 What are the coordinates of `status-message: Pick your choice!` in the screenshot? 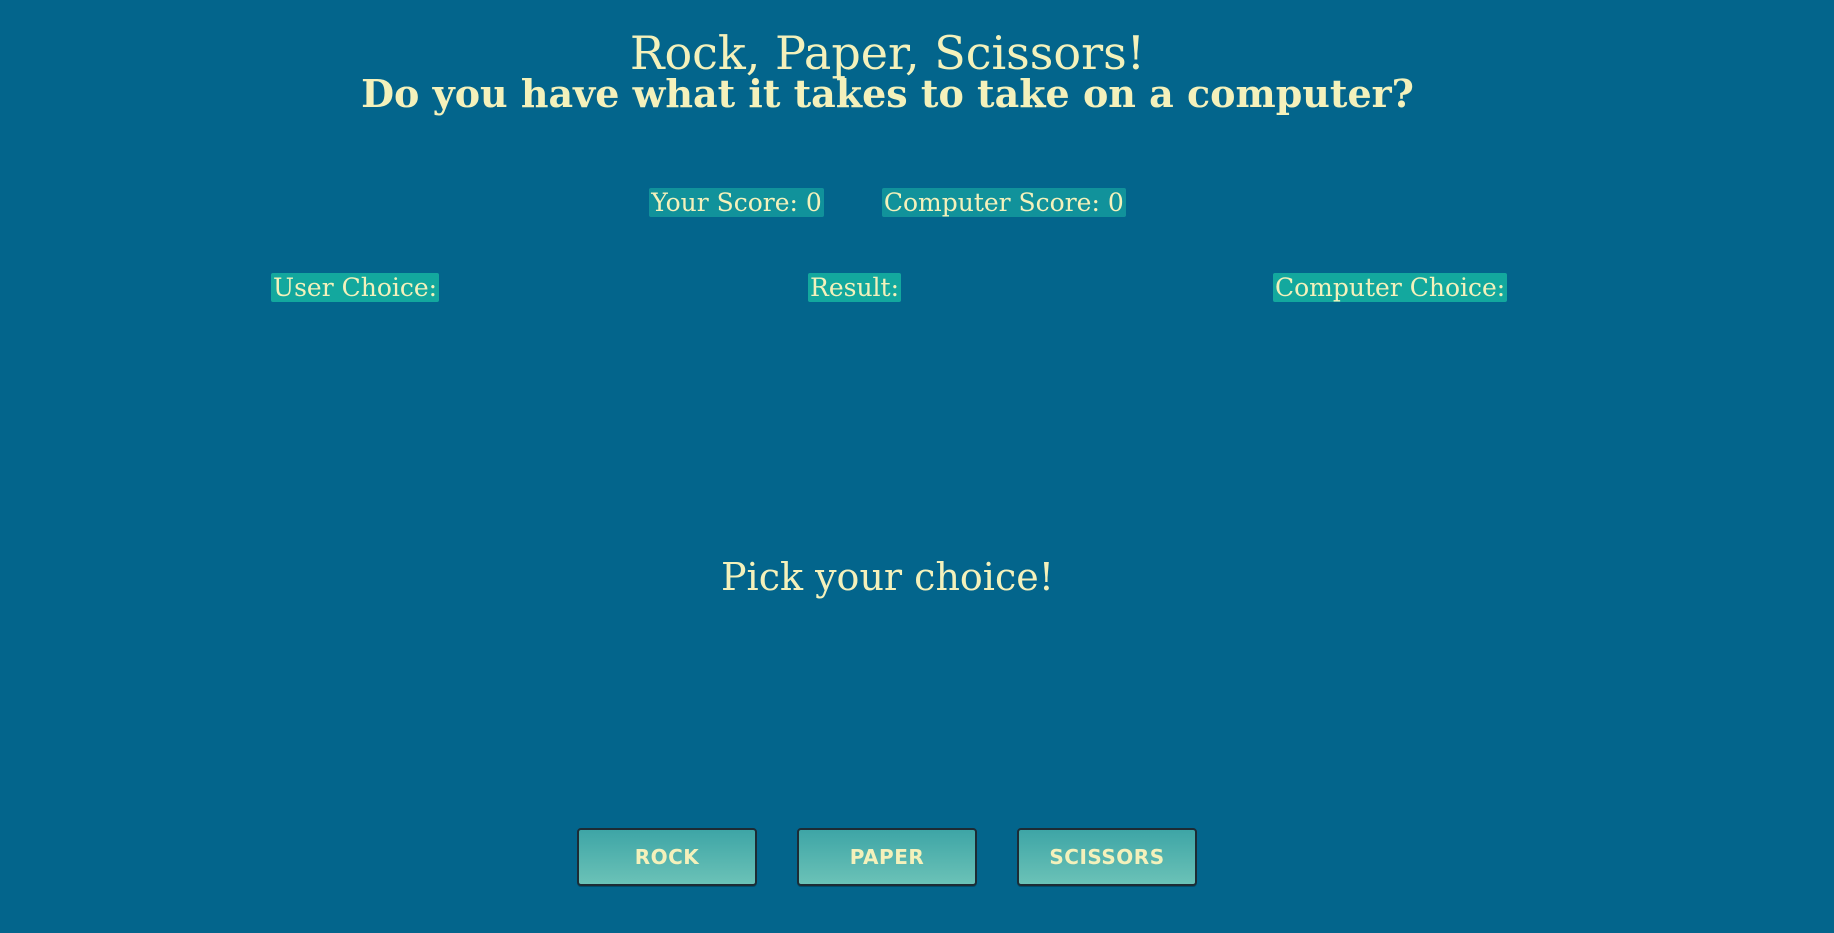 It's located at (887, 577).